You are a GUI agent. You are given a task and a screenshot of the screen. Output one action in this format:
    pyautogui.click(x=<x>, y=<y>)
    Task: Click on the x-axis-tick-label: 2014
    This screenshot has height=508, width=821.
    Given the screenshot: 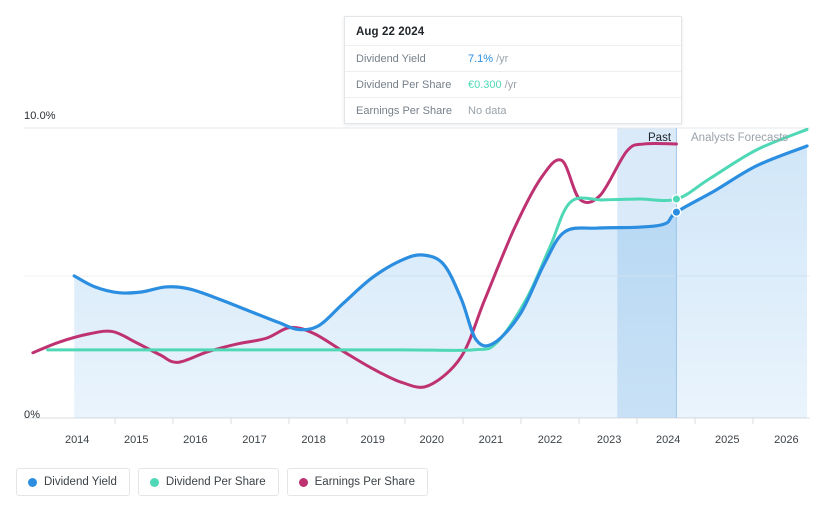 What is the action you would take?
    pyautogui.click(x=77, y=440)
    